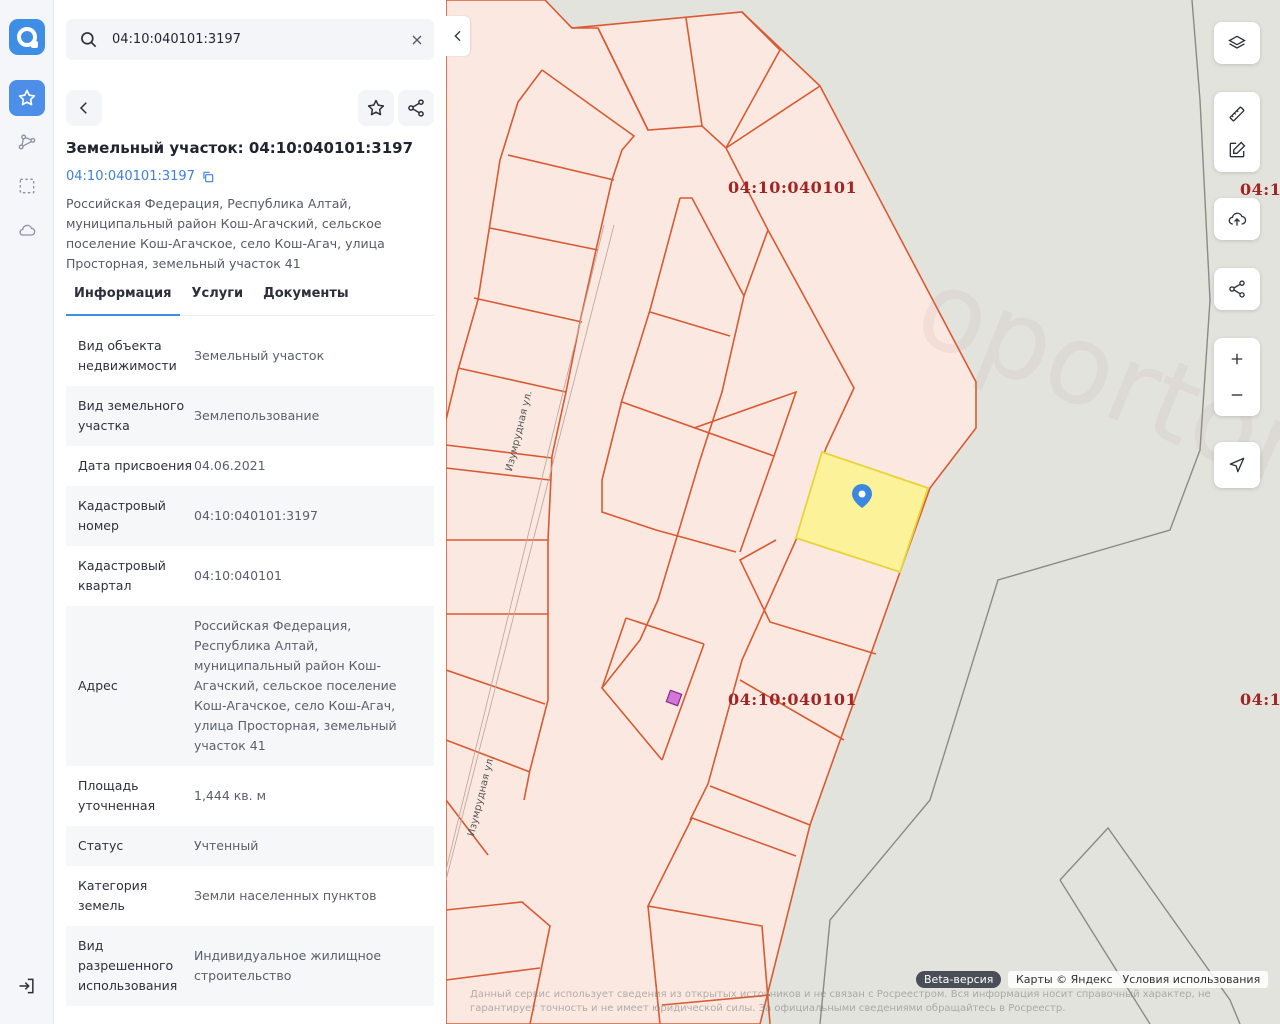  I want to click on row-value: Учтенный, so click(226, 845).